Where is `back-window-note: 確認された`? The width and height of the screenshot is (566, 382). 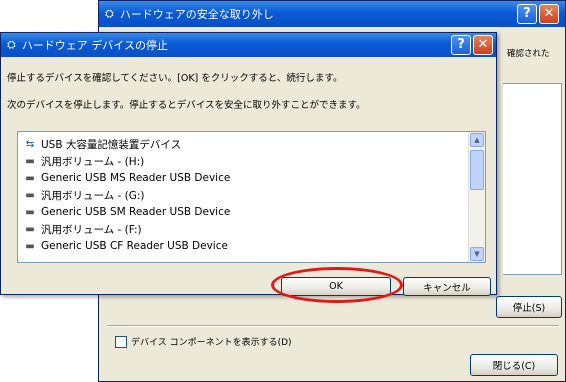 back-window-note: 確認された is located at coordinates (528, 54).